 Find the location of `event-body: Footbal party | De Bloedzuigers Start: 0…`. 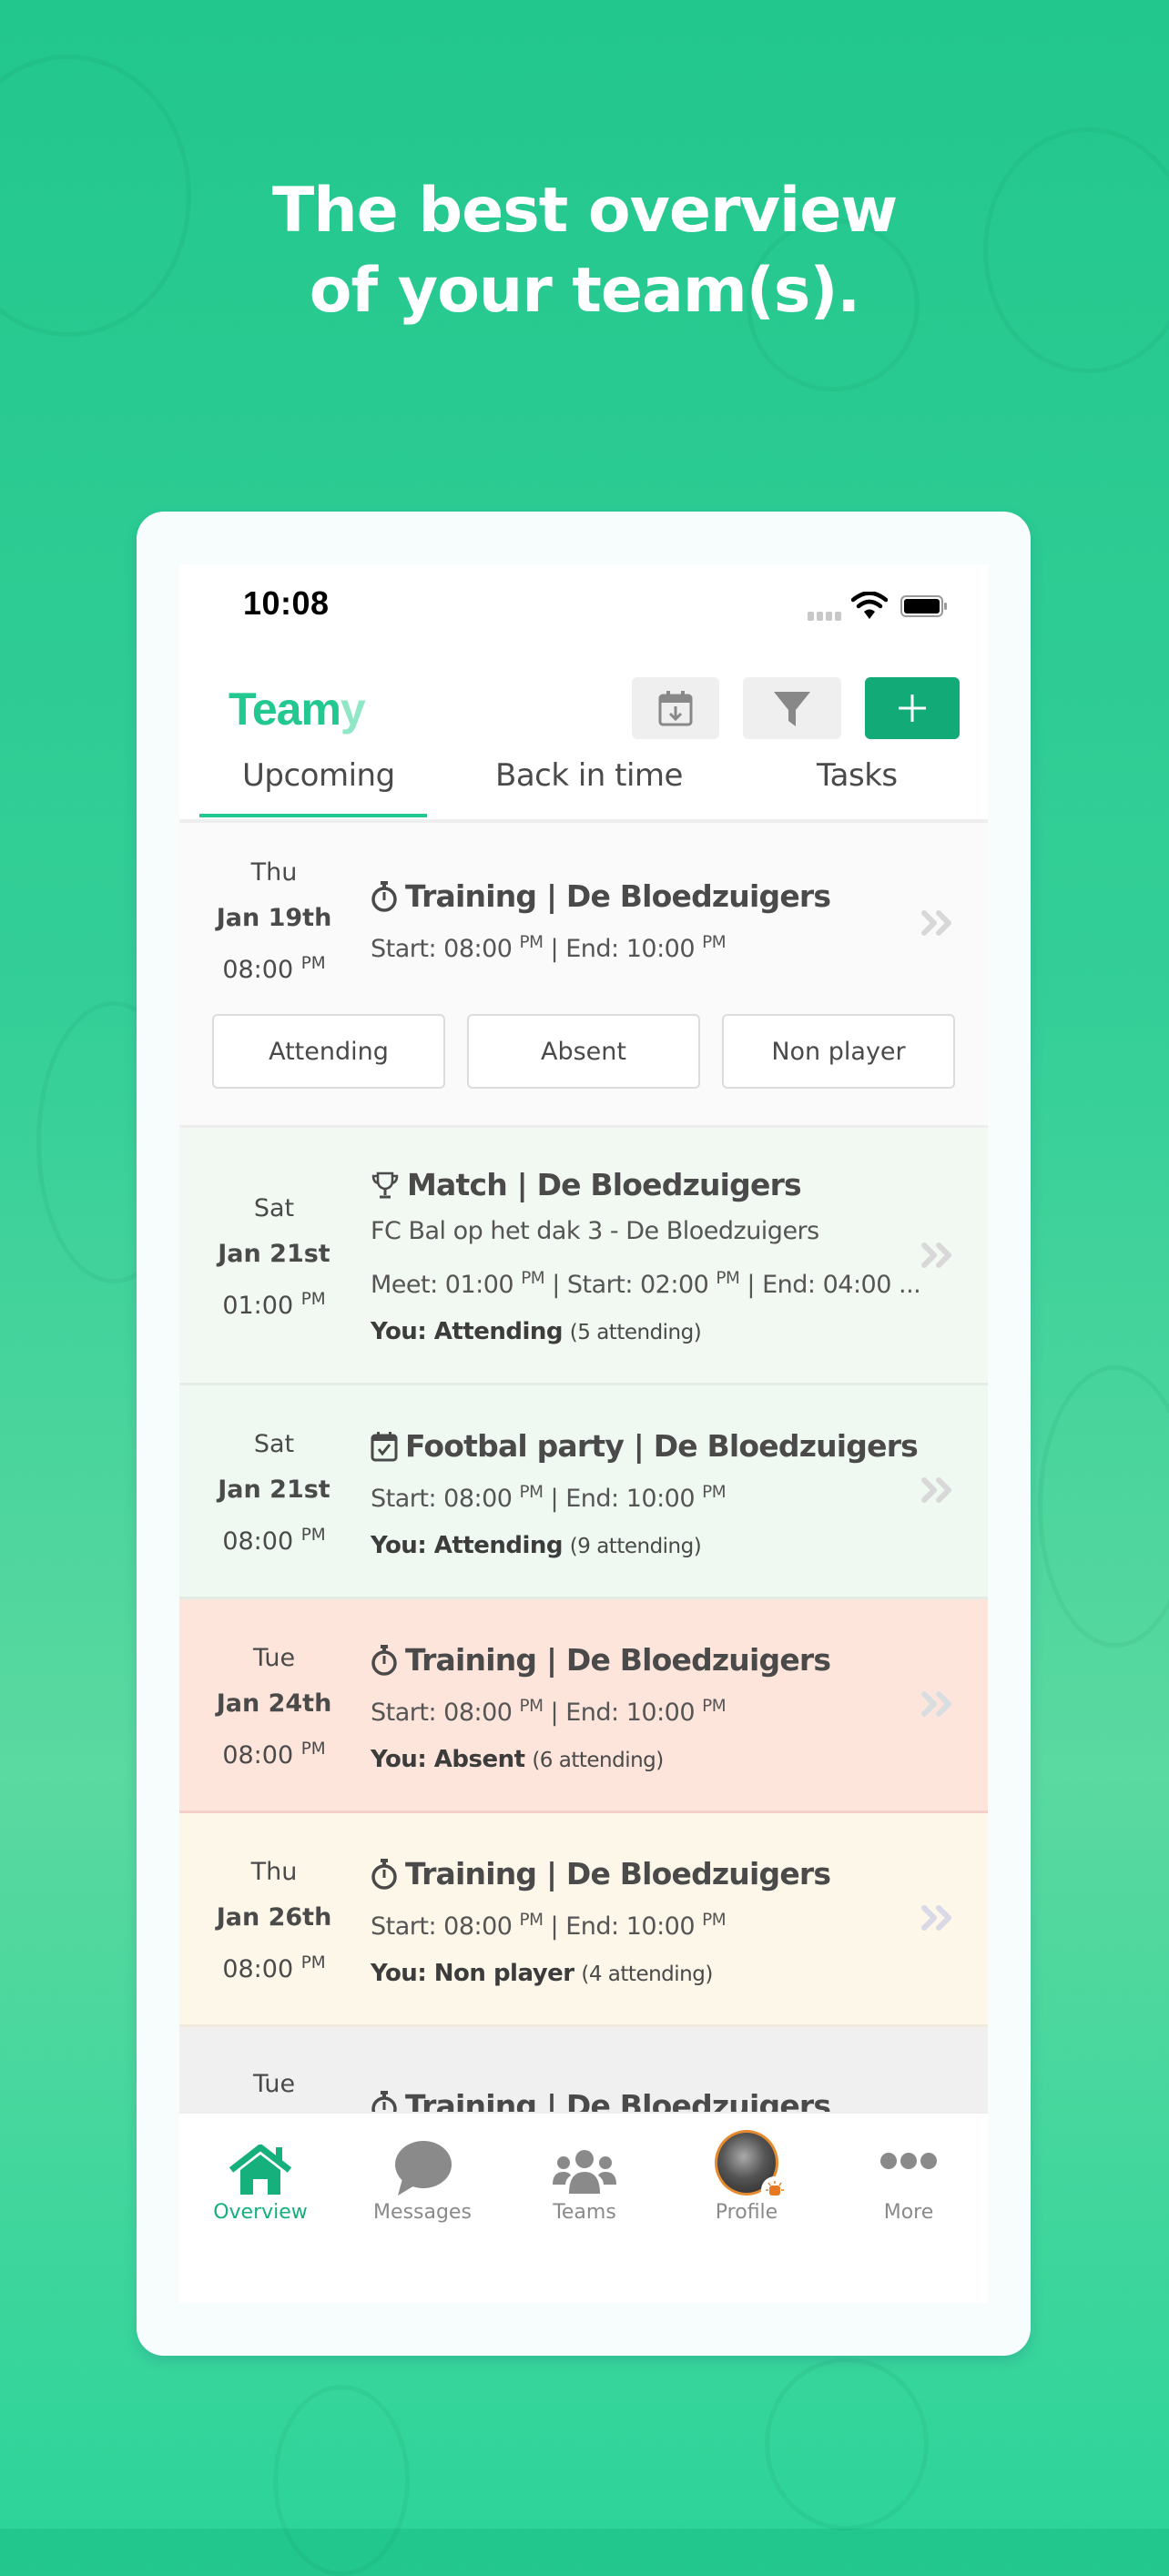

event-body: Footbal party | De Bloedzuigers Start: 0… is located at coordinates (645, 1496).